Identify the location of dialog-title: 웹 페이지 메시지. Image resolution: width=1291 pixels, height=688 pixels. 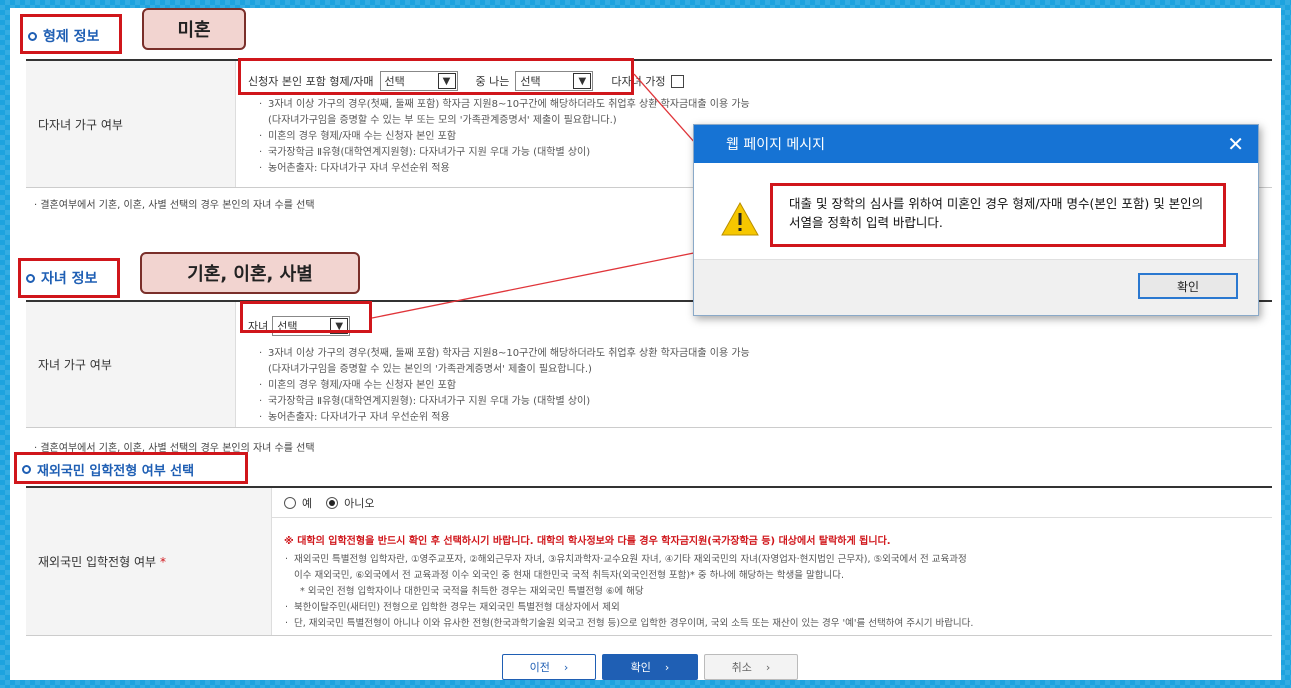
(776, 145).